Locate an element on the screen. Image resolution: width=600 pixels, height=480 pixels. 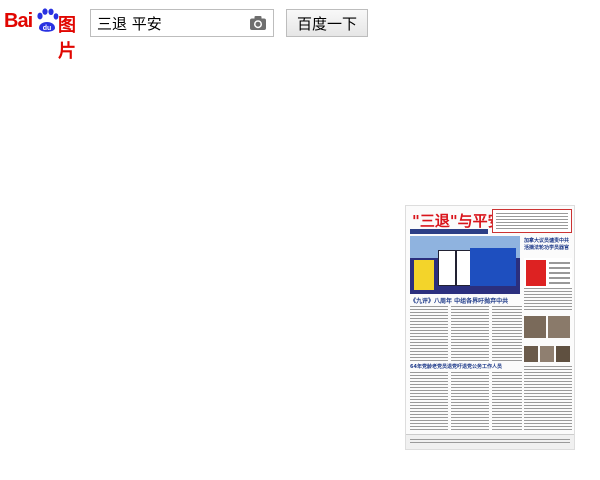
masthead-bar is located at coordinates (449, 231).